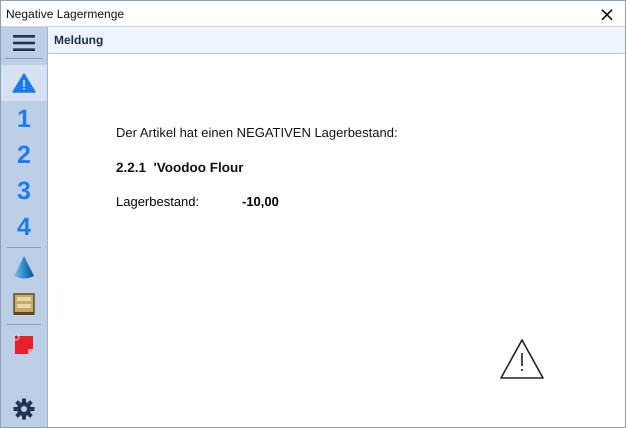  What do you see at coordinates (607, 13) in the screenshot?
I see `close-button: ×` at bounding box center [607, 13].